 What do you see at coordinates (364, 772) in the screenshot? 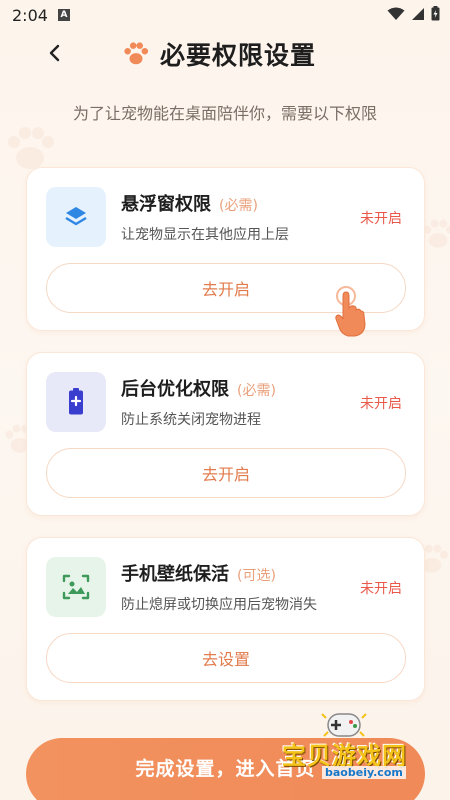
I see `watermark-url: baobeiy.com` at bounding box center [364, 772].